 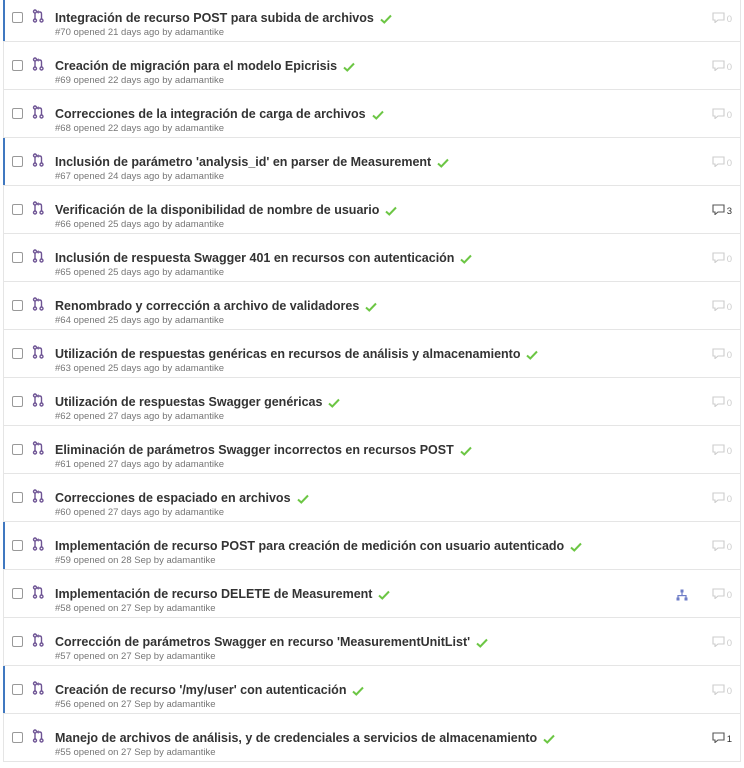 I want to click on issue-title: Correcciones de espaciado en archivos, so click(x=173, y=498).